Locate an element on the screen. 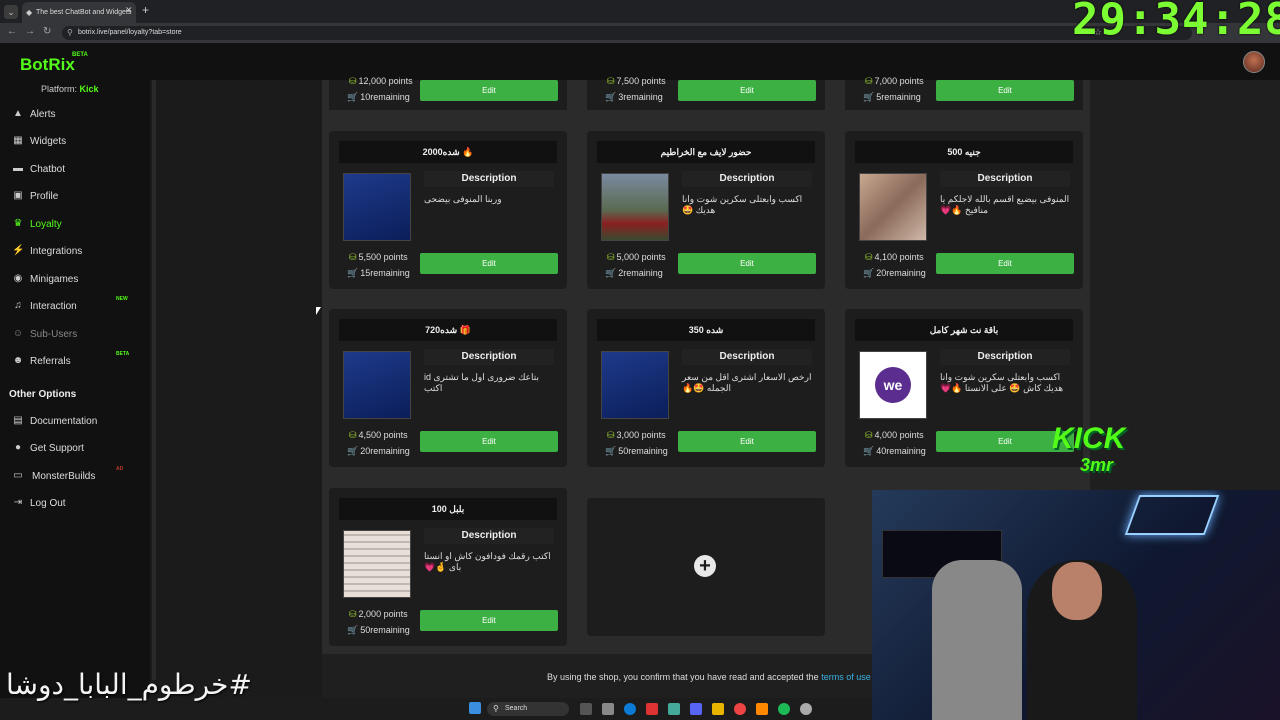  browser-tab: ◆ The best ChatBot and Widgets is located at coordinates (79, 12).